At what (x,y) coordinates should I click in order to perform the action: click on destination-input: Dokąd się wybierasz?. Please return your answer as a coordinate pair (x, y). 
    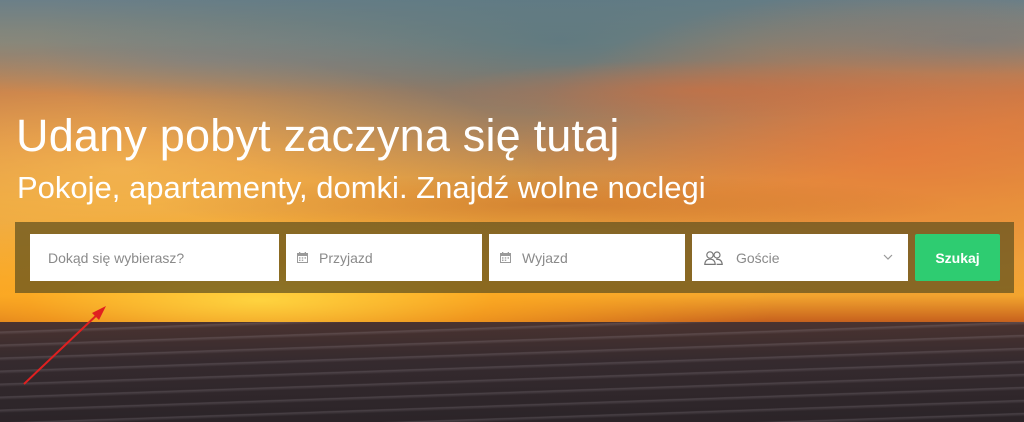
    Looking at the image, I should click on (154, 257).